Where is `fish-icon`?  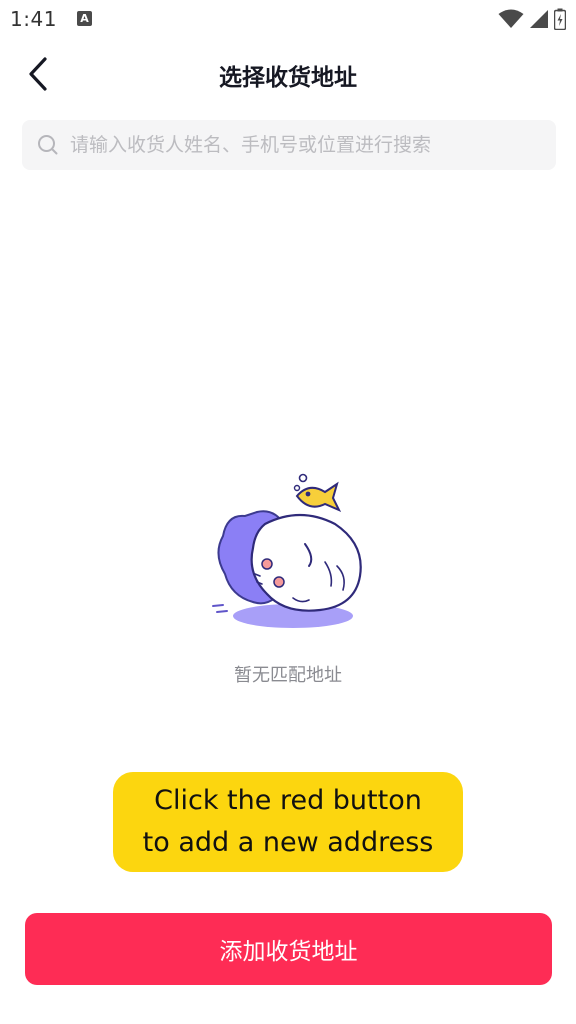
fish-icon is located at coordinates (318, 496).